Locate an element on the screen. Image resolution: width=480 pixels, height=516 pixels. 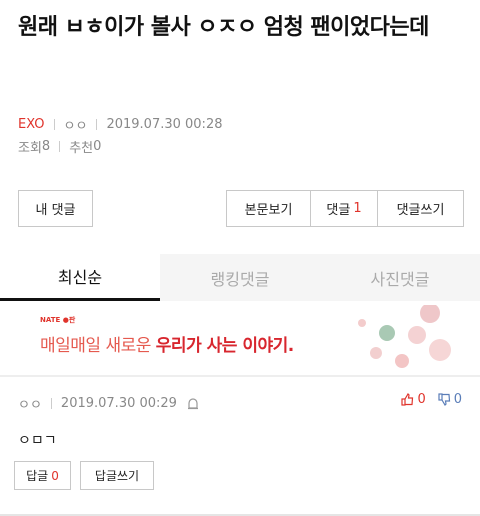
comment-actions: 0 0 is located at coordinates (431, 399).